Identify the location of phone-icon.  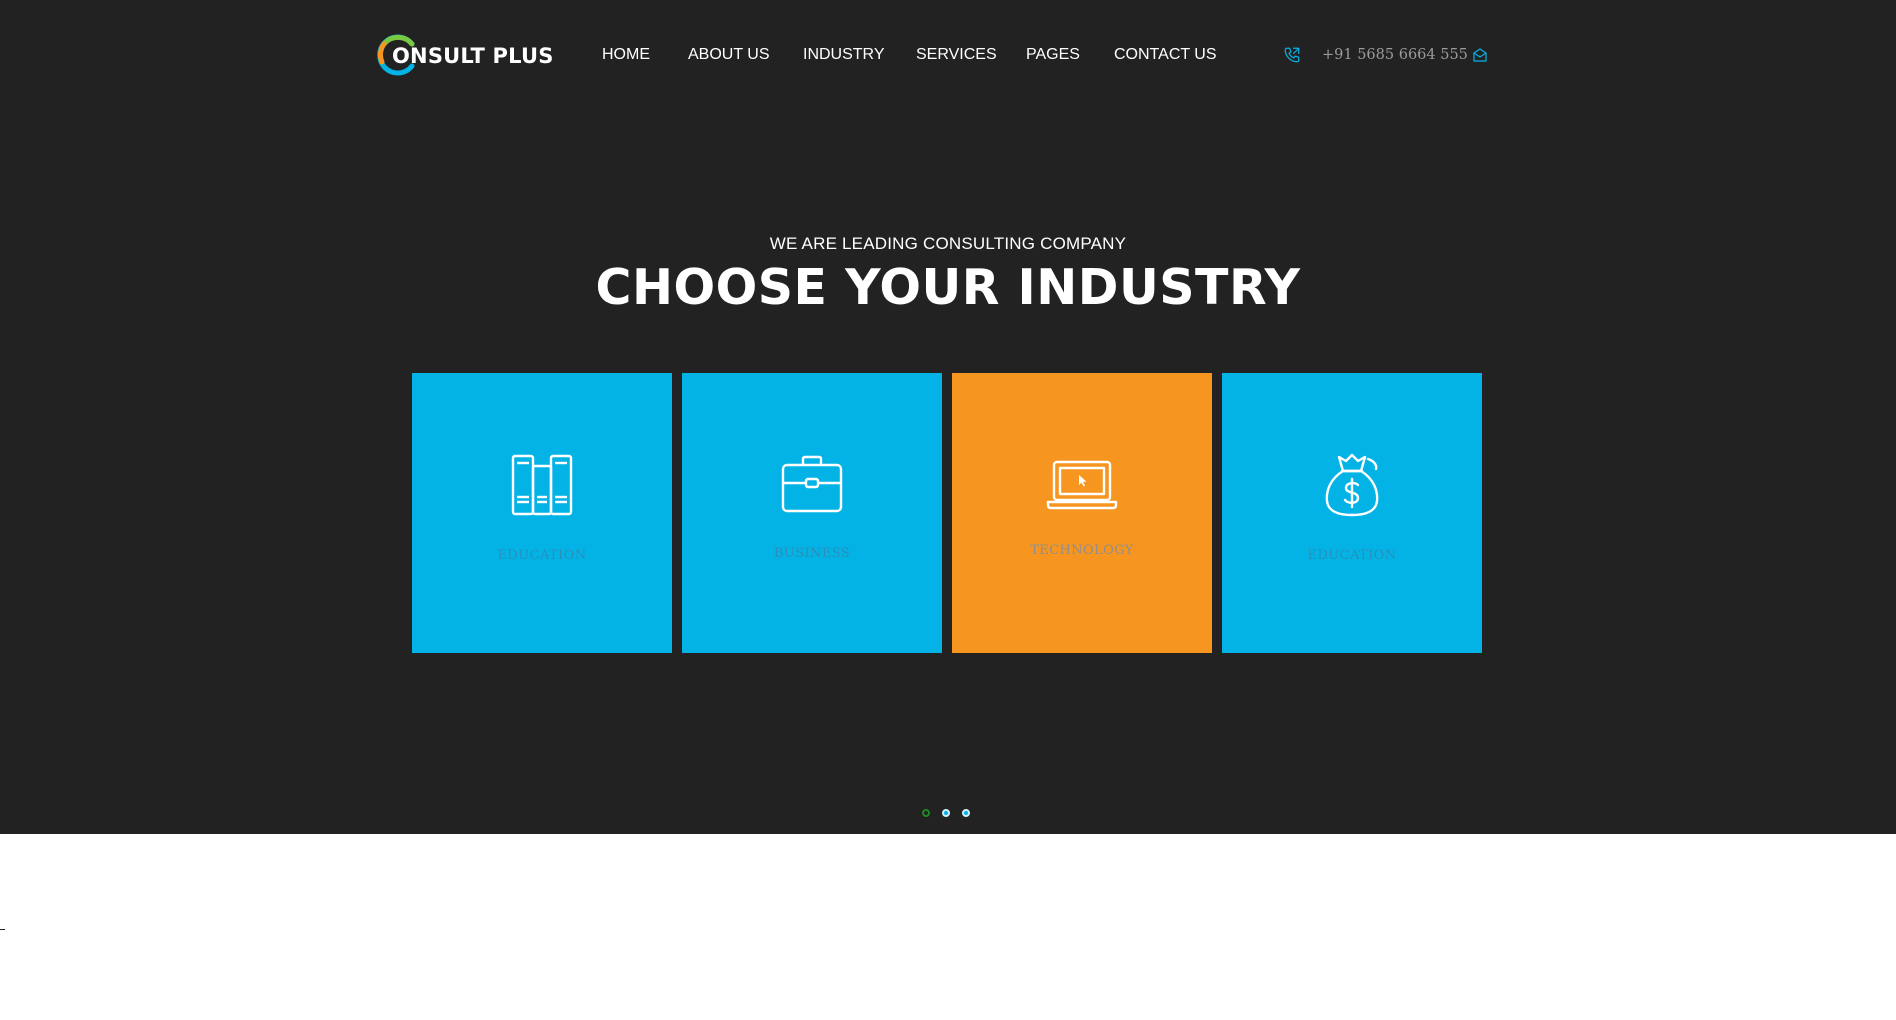
(1292, 55).